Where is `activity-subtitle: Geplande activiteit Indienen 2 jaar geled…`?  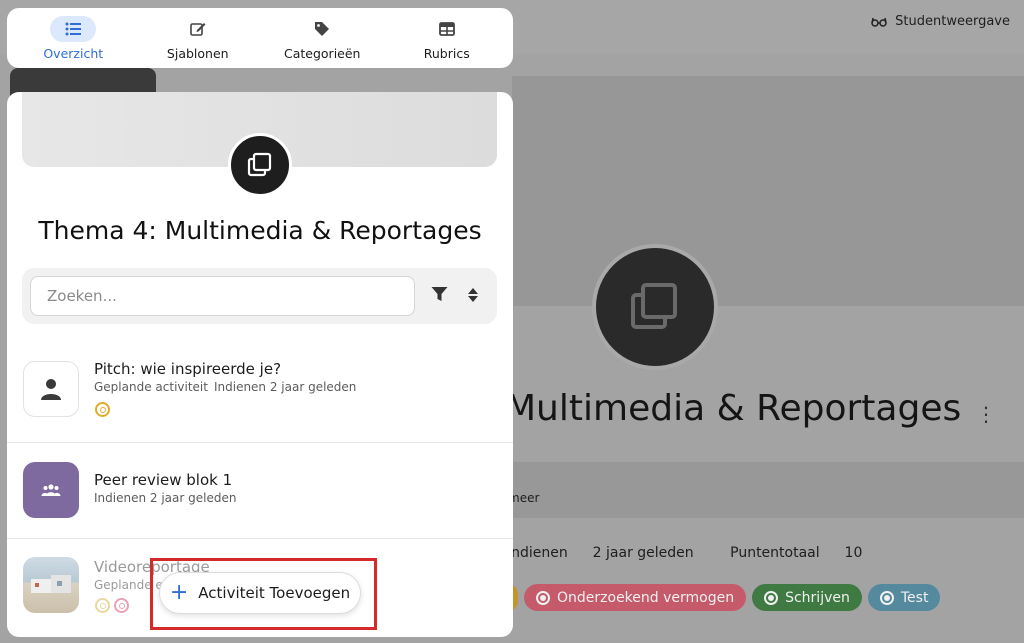 activity-subtitle: Geplande activiteit Indienen 2 jaar geled… is located at coordinates (225, 387).